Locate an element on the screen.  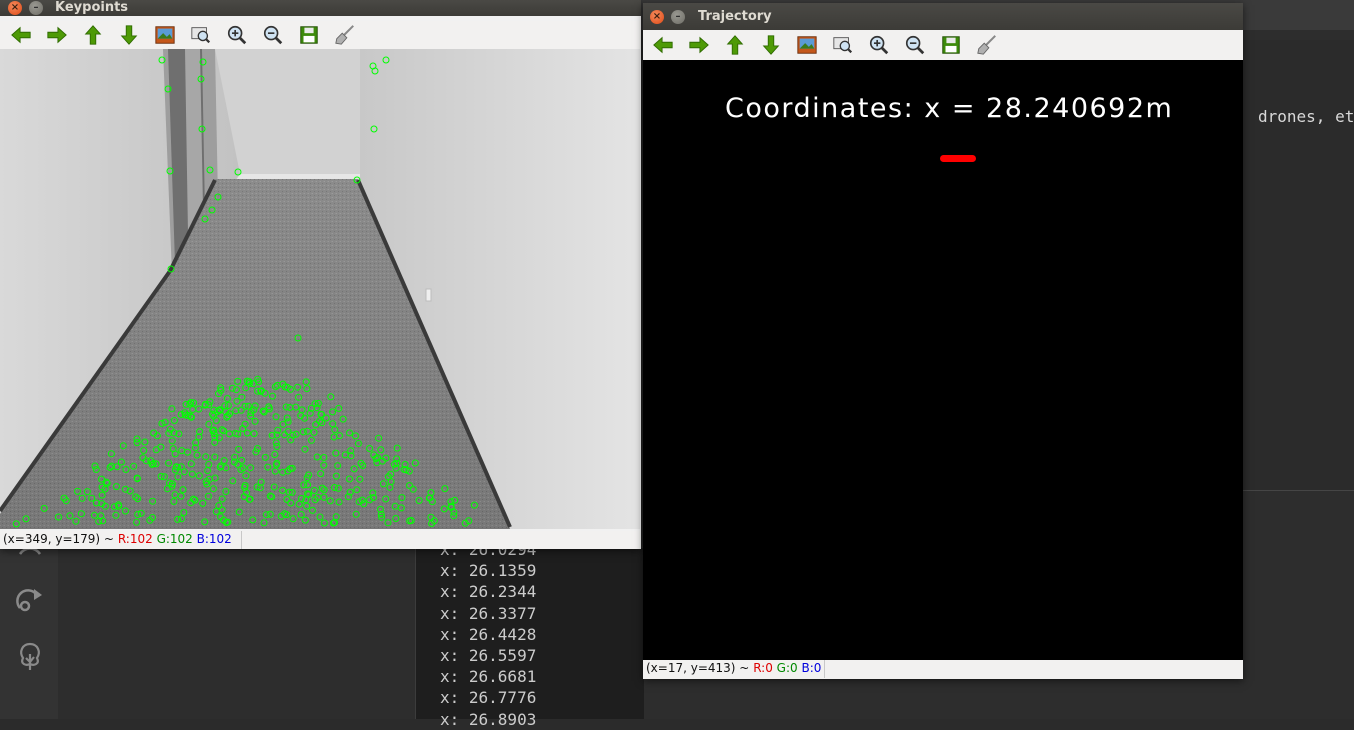
terminal-line: x: 26.6681 is located at coordinates (488, 677).